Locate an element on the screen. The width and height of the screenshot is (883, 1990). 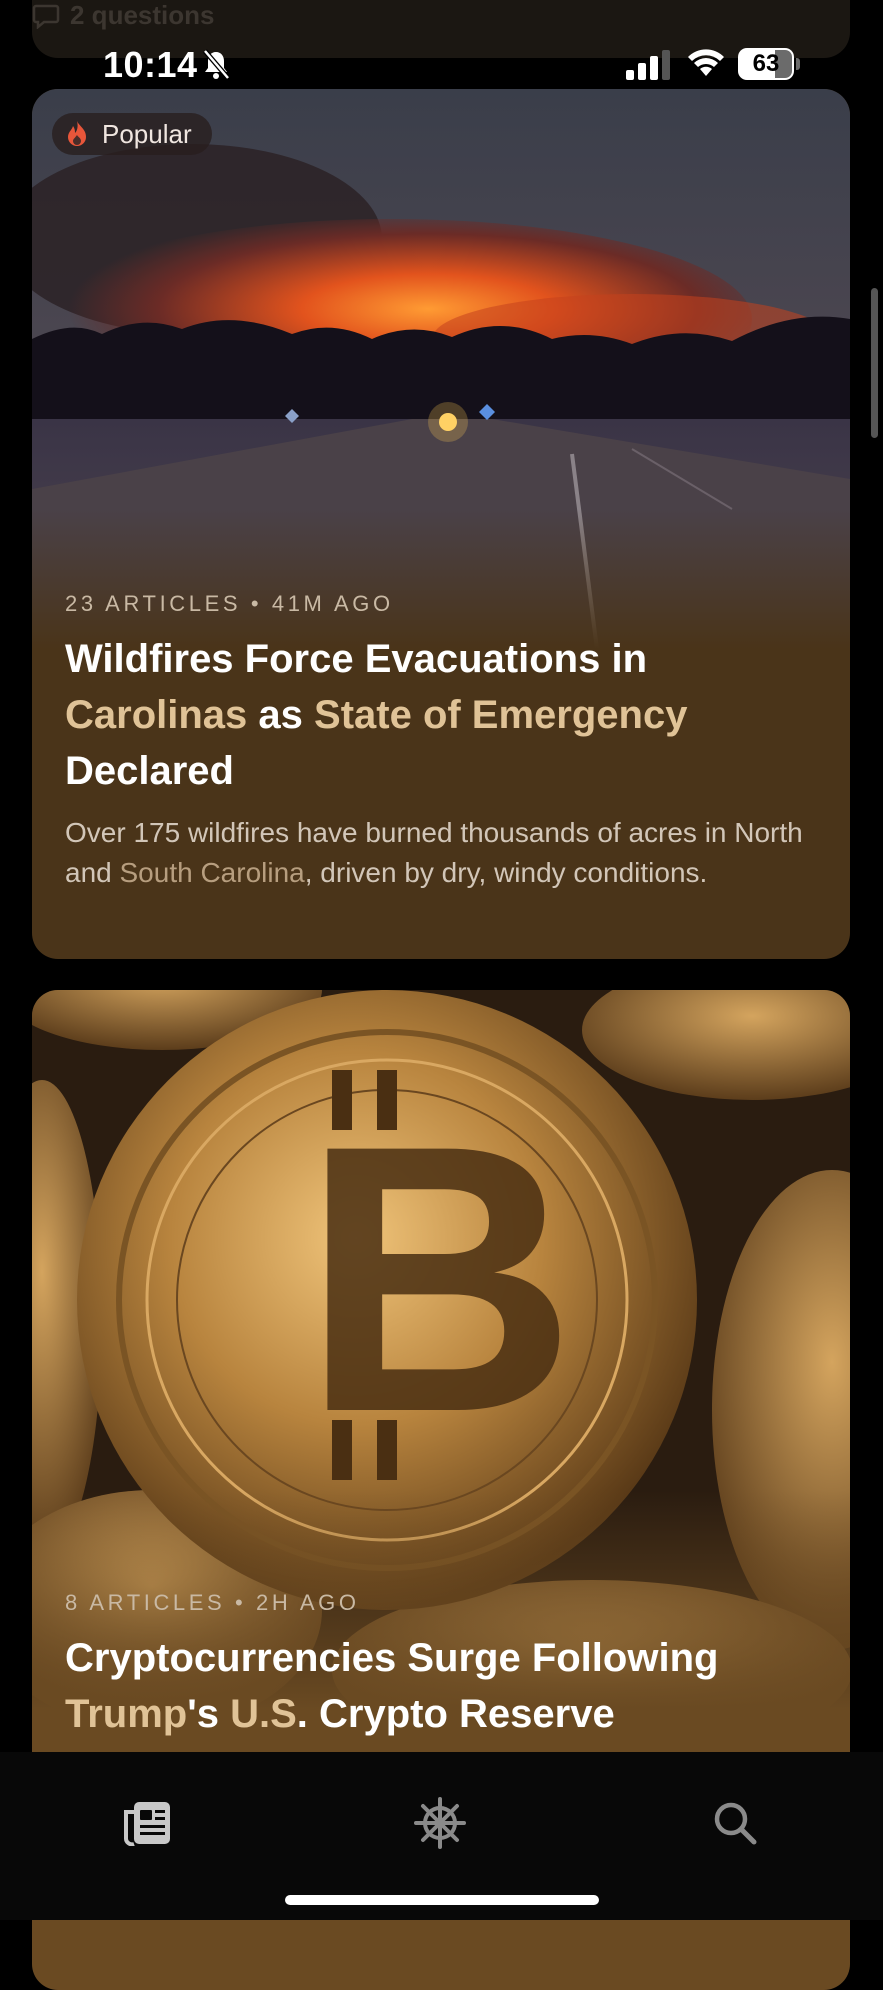
story-meta: 23 ARTICLES • 41M AGO is located at coordinates (229, 603).